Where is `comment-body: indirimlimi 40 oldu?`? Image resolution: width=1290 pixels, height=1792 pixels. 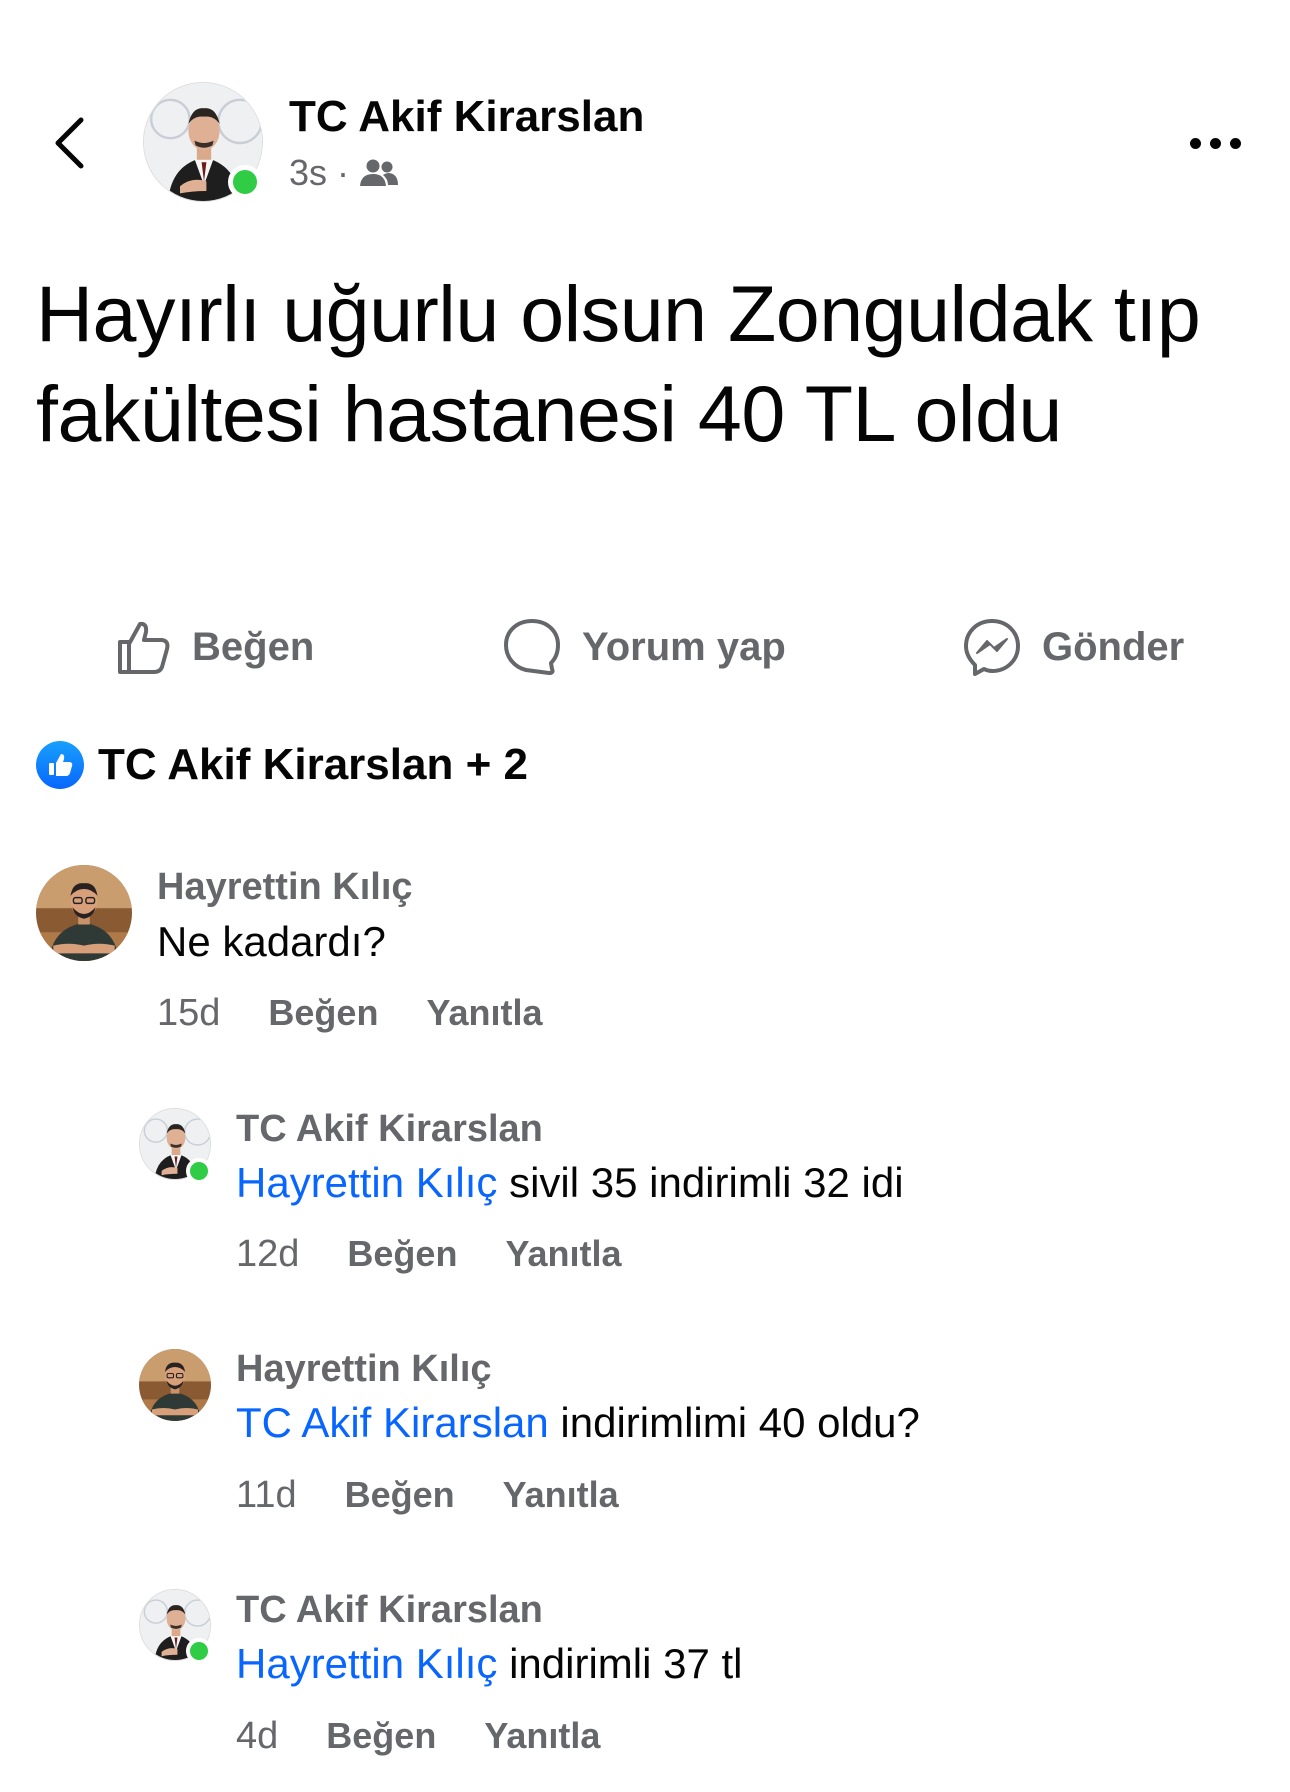
comment-body: indirimlimi 40 oldu? is located at coordinates (734, 1422).